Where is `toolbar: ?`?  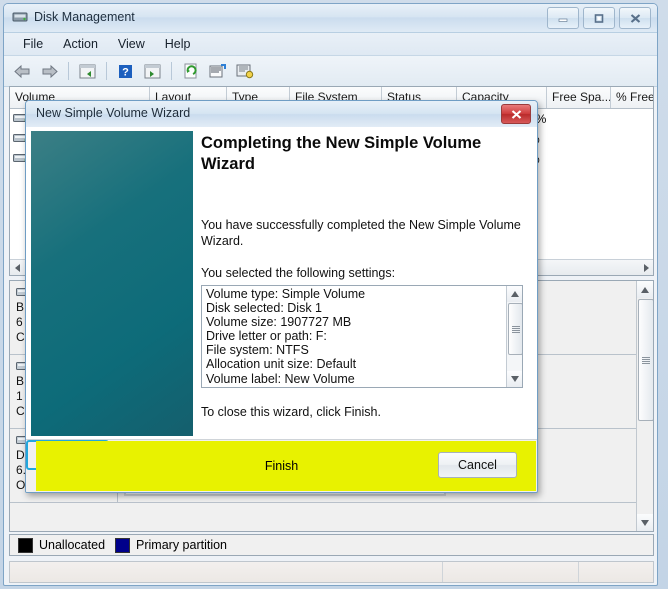 toolbar: ? is located at coordinates (330, 71).